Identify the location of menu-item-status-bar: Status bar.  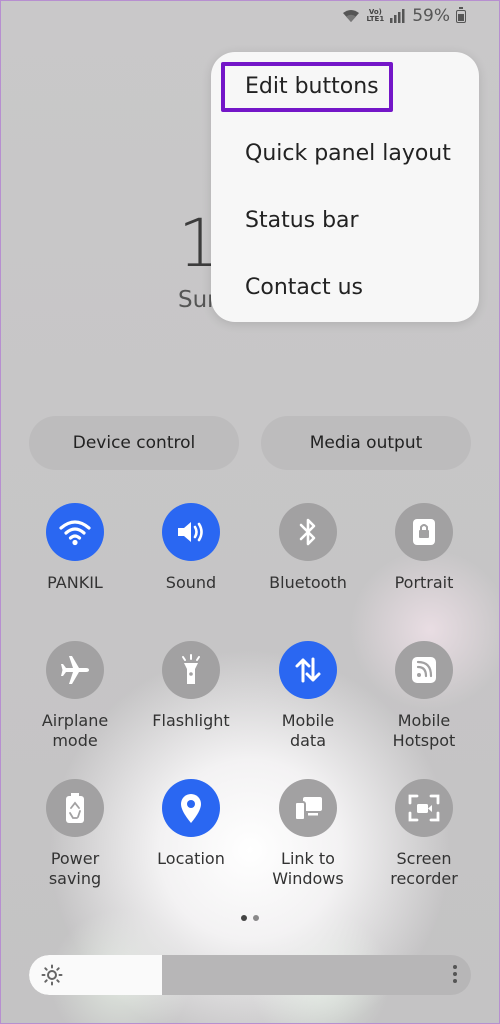
(302, 220).